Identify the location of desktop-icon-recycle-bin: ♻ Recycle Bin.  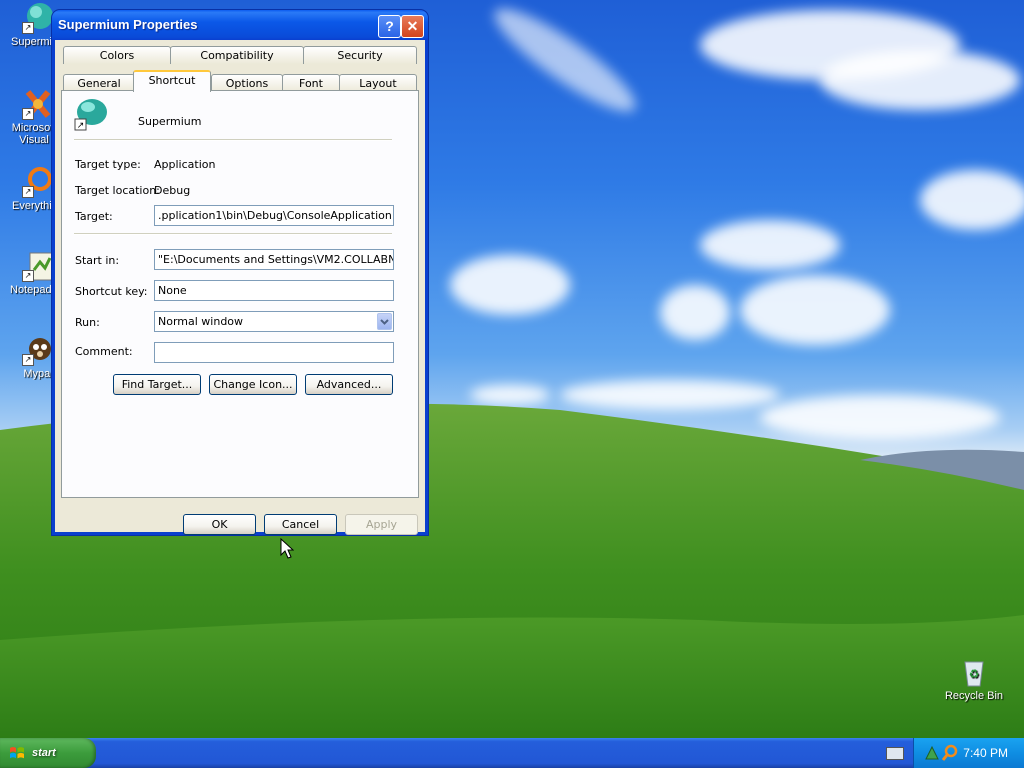
(974, 679).